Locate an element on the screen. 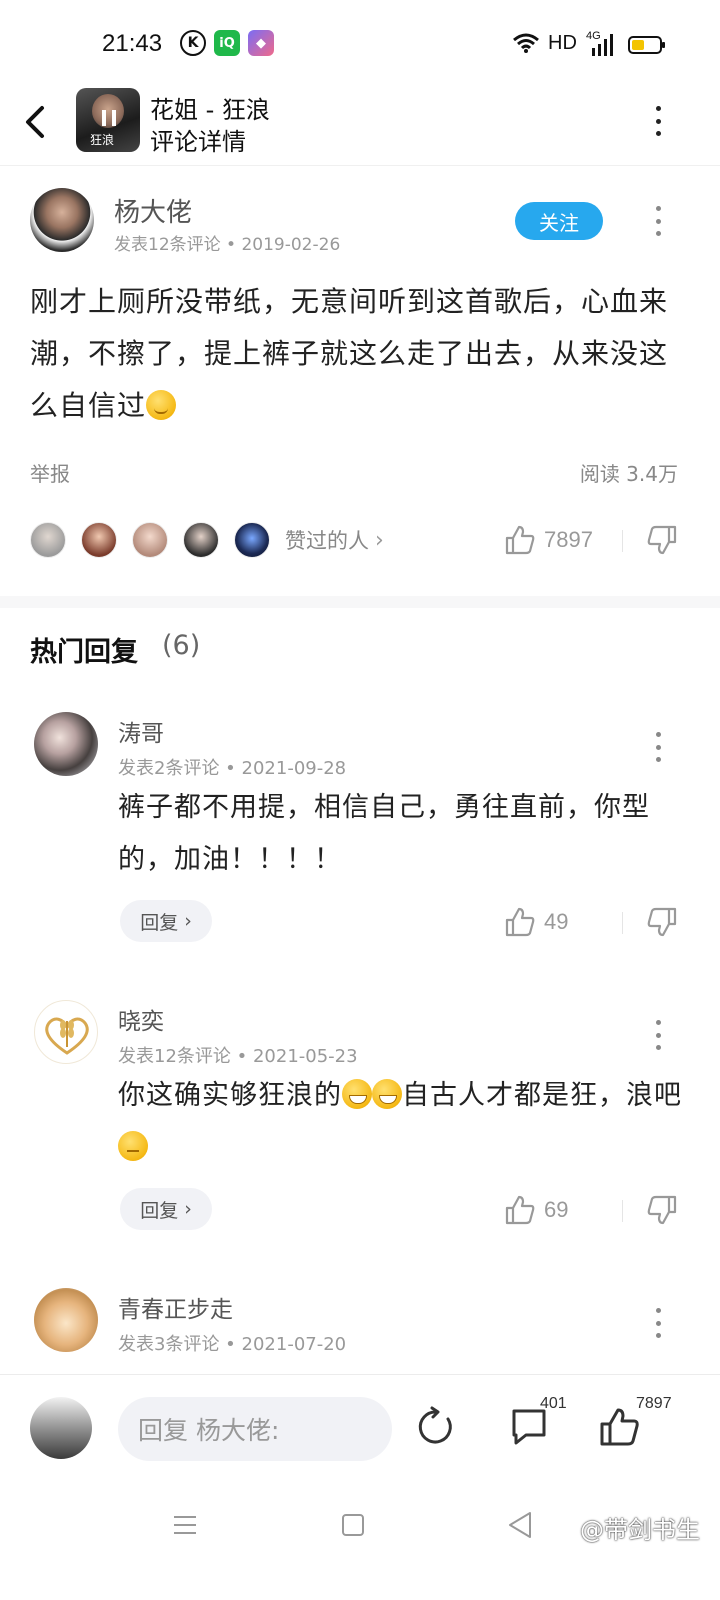 The height and width of the screenshot is (1600, 720). section-divider is located at coordinates (360, 602).